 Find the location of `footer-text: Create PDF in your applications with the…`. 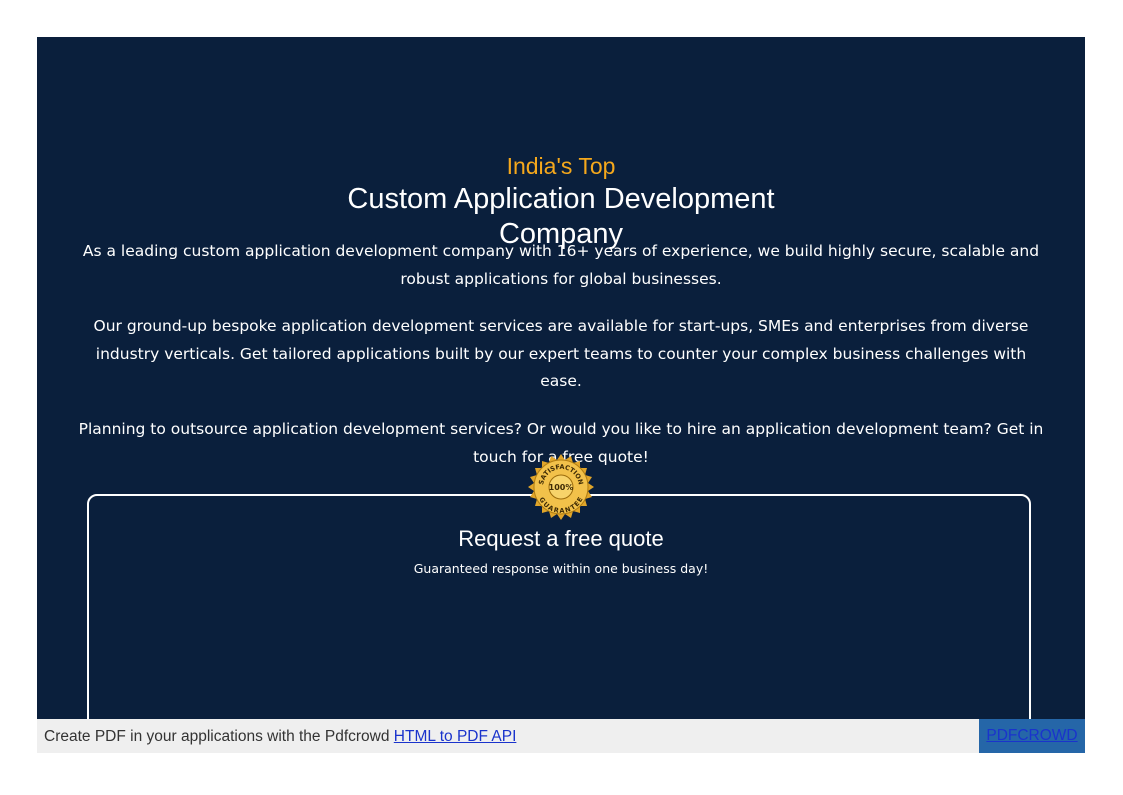

footer-text: Create PDF in your applications with the… is located at coordinates (280, 737).